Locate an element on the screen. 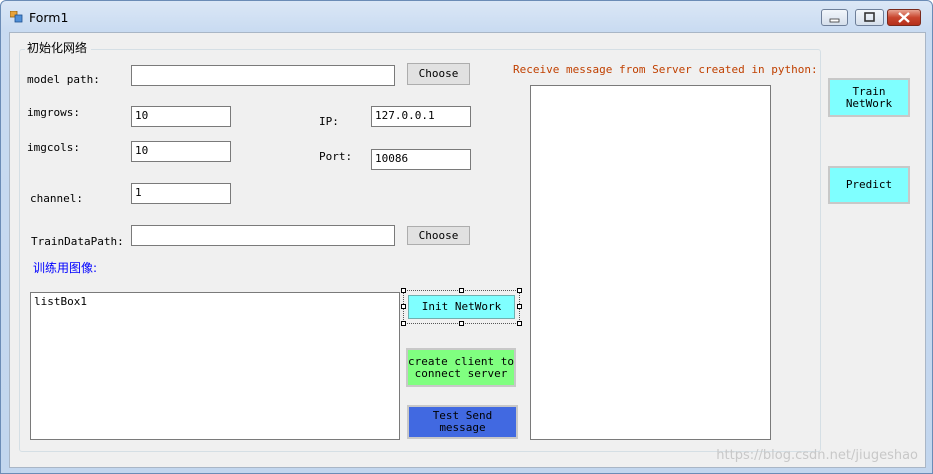 Image resolution: width=933 pixels, height=474 pixels. predict-label: Predict is located at coordinates (869, 184).